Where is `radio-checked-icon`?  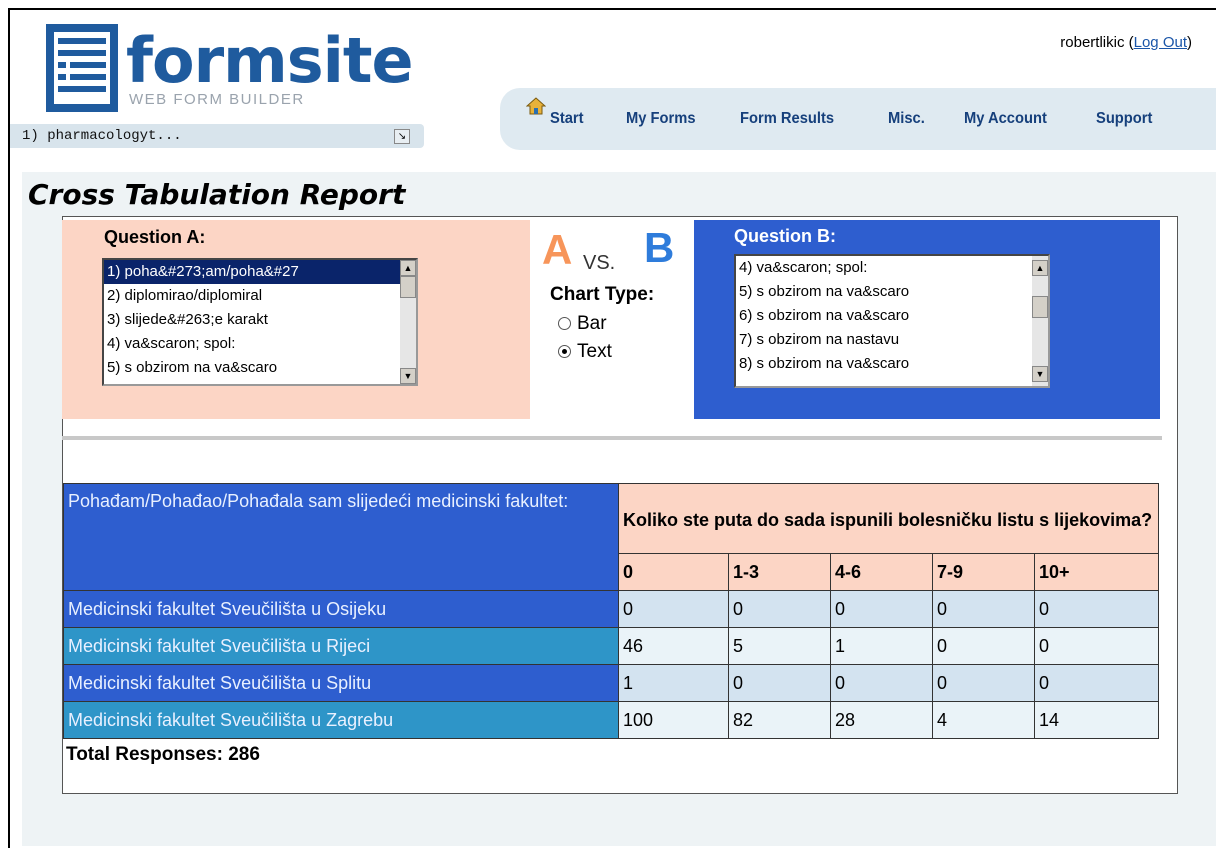
radio-checked-icon is located at coordinates (564, 352).